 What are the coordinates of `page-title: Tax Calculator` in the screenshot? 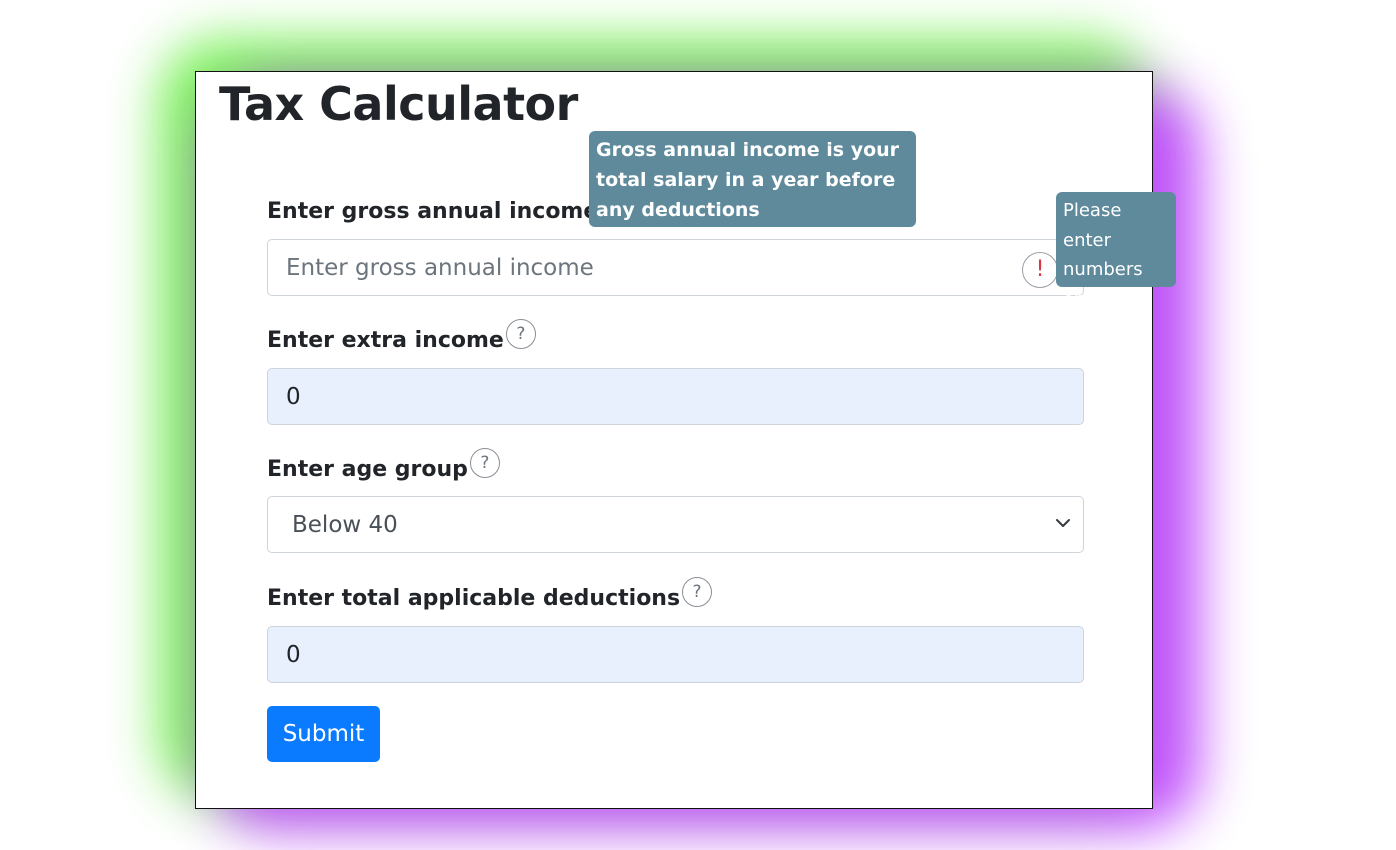 It's located at (398, 104).